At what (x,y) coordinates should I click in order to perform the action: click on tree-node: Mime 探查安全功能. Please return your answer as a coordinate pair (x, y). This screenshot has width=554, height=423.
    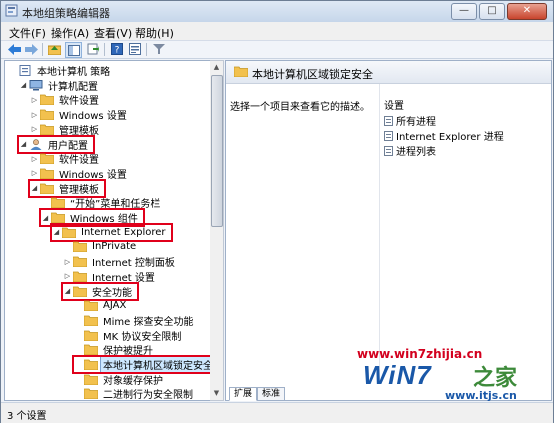
    Looking at the image, I should click on (134, 320).